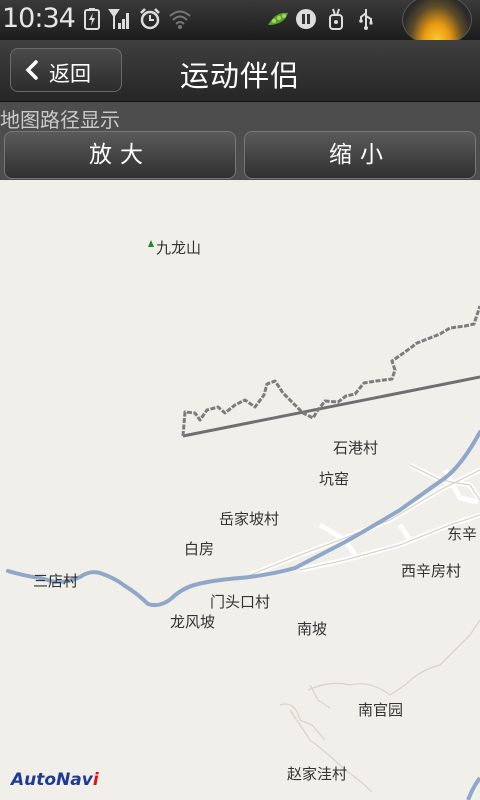 The image size is (480, 800). Describe the element at coordinates (473, 788) in the screenshot. I see `river` at that location.